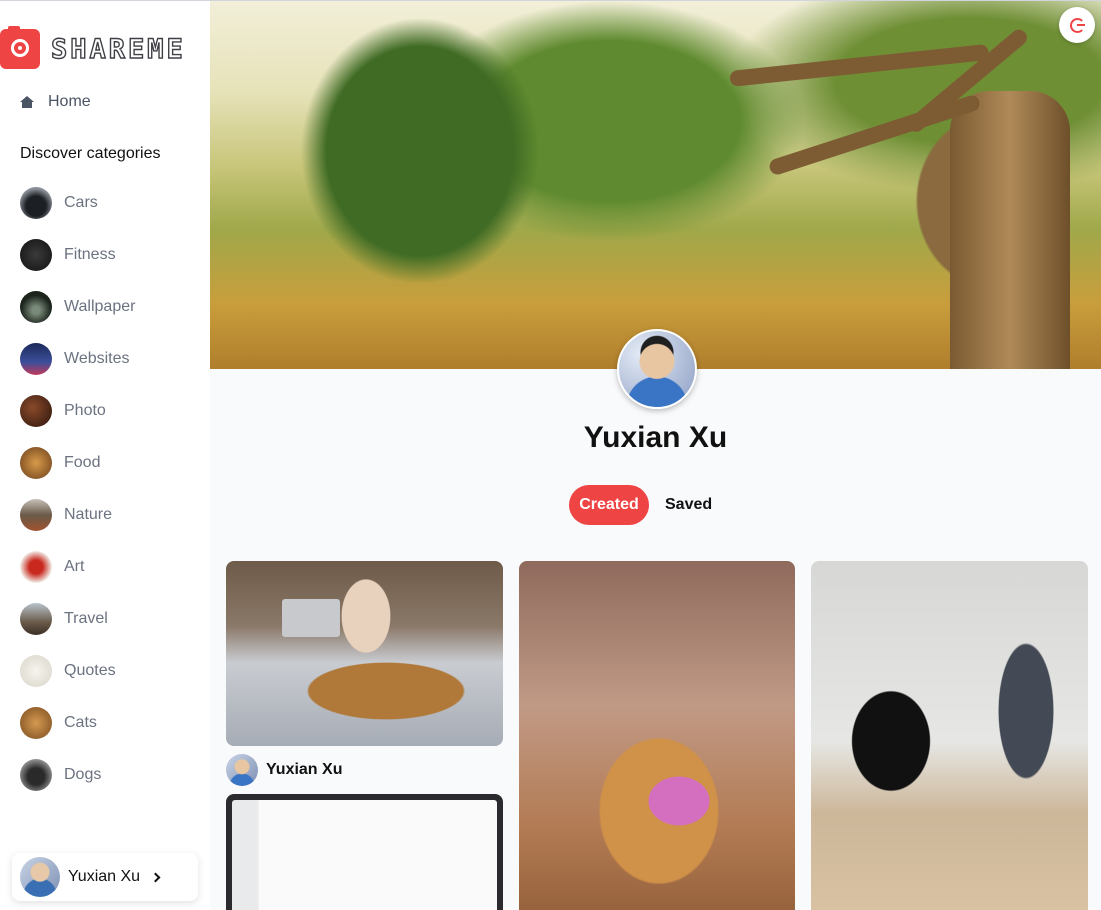  I want to click on sidebar-item-quotes: Quotes, so click(77, 671).